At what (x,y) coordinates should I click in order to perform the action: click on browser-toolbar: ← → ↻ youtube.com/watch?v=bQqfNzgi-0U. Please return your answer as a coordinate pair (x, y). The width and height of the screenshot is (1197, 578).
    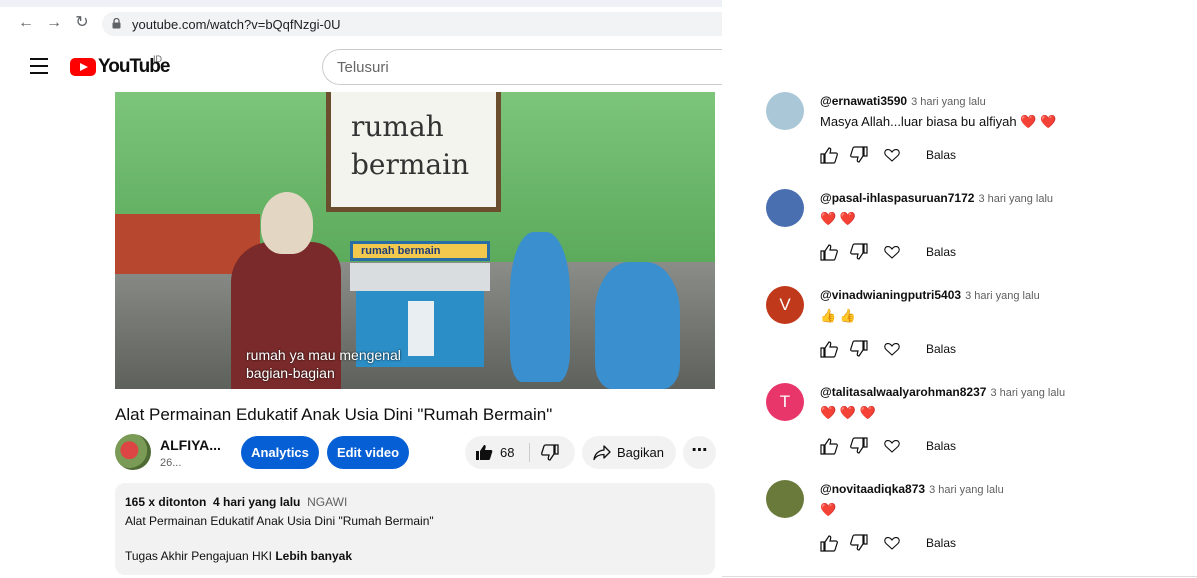
    Looking at the image, I should click on (361, 22).